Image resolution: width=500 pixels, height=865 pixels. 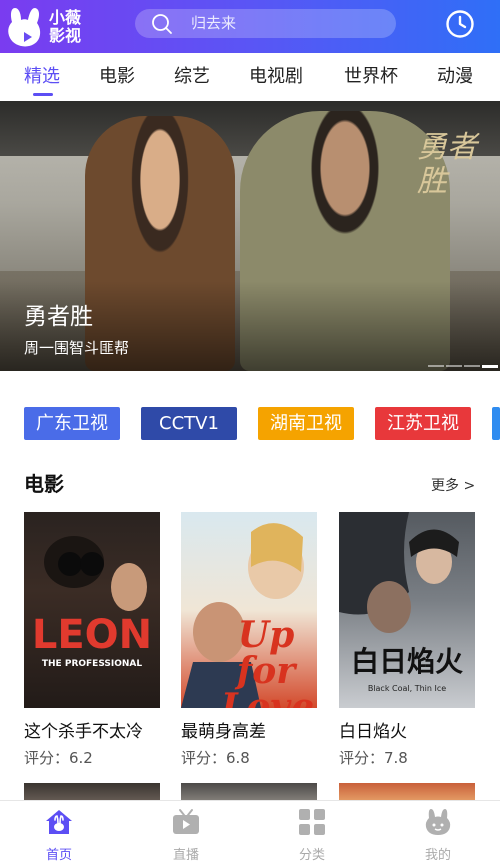 What do you see at coordinates (77, 348) in the screenshot?
I see `banner-subtitle: 周一围智斗匪帮` at bounding box center [77, 348].